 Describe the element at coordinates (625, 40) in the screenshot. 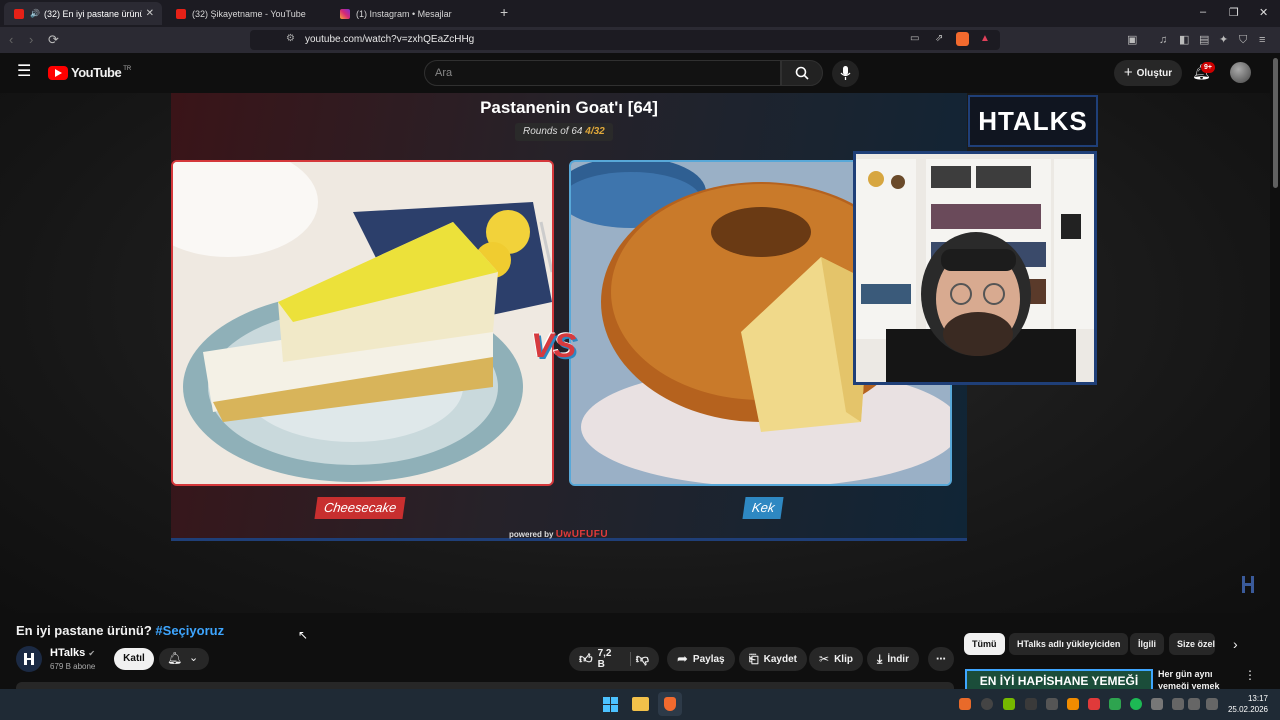

I see `address-bar: ⚙ youtube.com/watch?v=zxhQEaZcHHg ▭ ⇗ ▲` at that location.